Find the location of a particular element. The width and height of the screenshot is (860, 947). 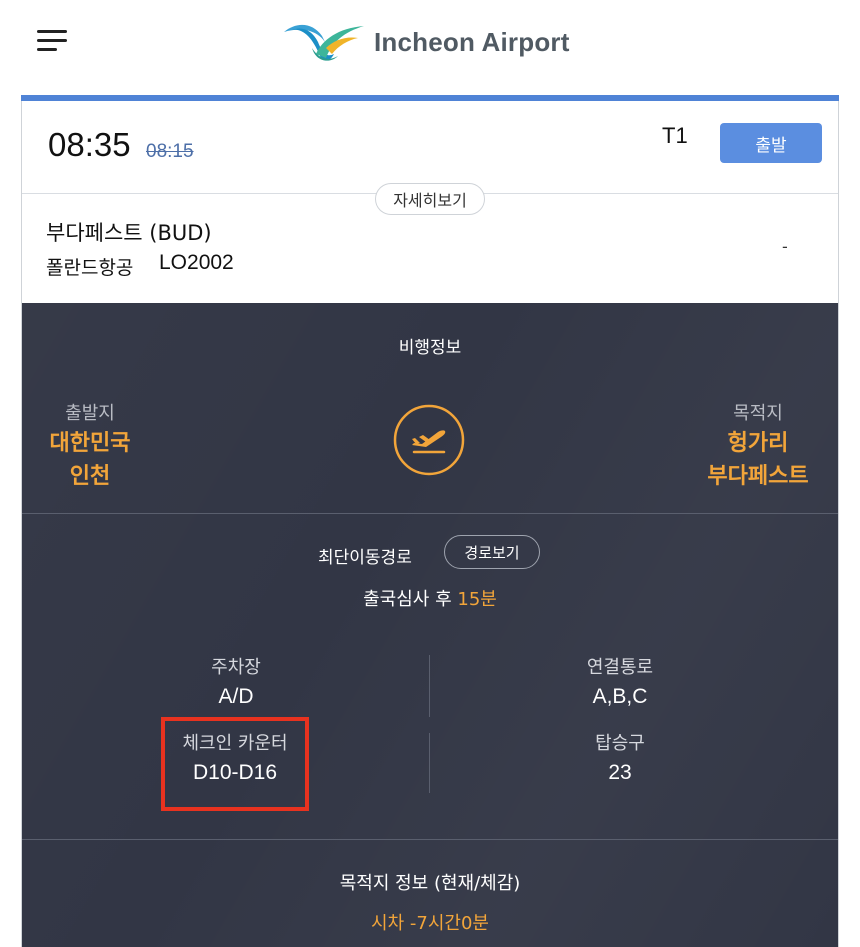

departure-plane-icon is located at coordinates (429, 440).